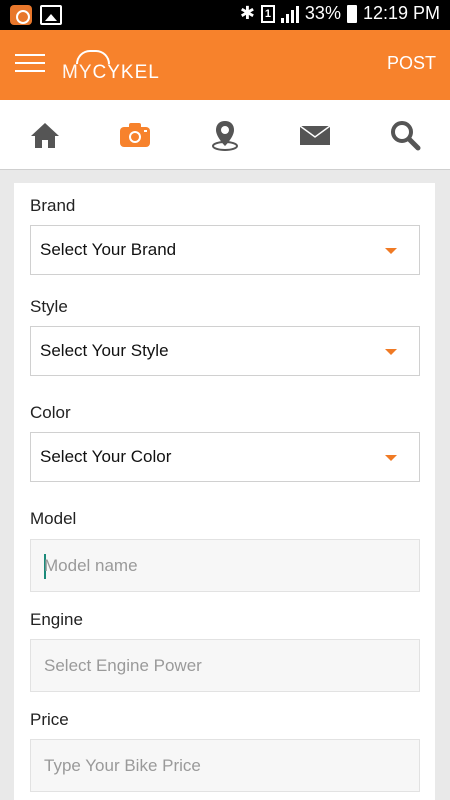 The height and width of the screenshot is (800, 450). Describe the element at coordinates (135, 135) in the screenshot. I see `camera-icon` at that location.